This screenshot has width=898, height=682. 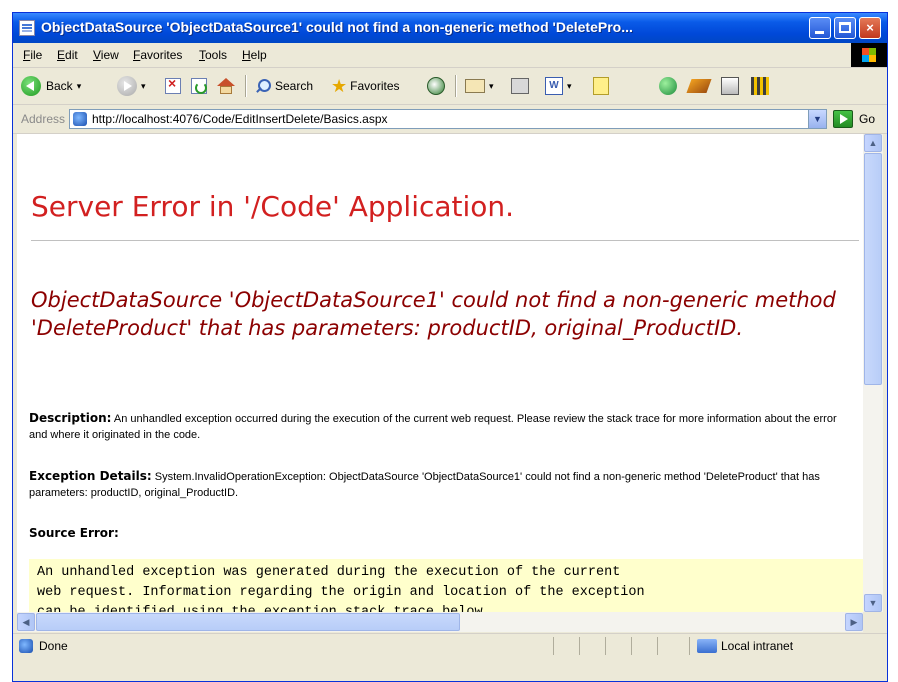 I want to click on stop-button, so click(x=173, y=86).